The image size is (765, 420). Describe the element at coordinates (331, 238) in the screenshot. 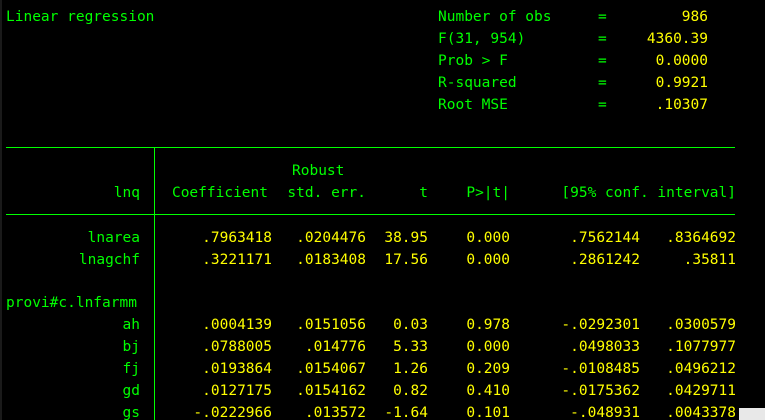

I see `cell-std-err: .0204476` at that location.